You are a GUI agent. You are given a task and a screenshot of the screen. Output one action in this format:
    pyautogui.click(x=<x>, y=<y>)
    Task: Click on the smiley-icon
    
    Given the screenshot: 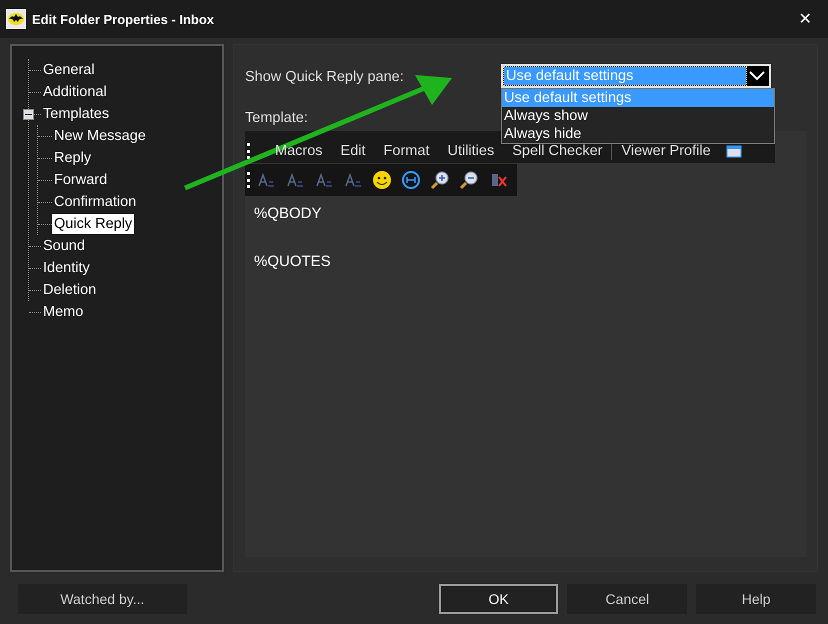 What is the action you would take?
    pyautogui.click(x=382, y=180)
    